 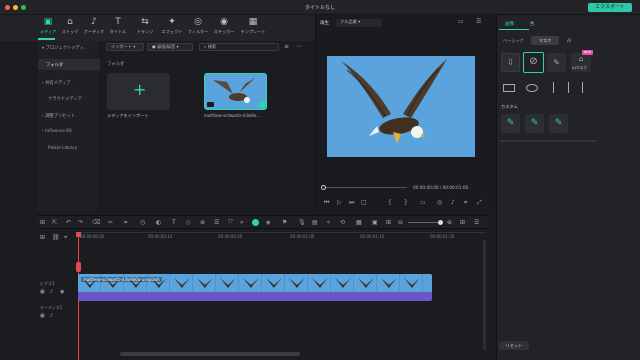 I want to click on mask-none-icon: ⊘, so click(x=533, y=62).